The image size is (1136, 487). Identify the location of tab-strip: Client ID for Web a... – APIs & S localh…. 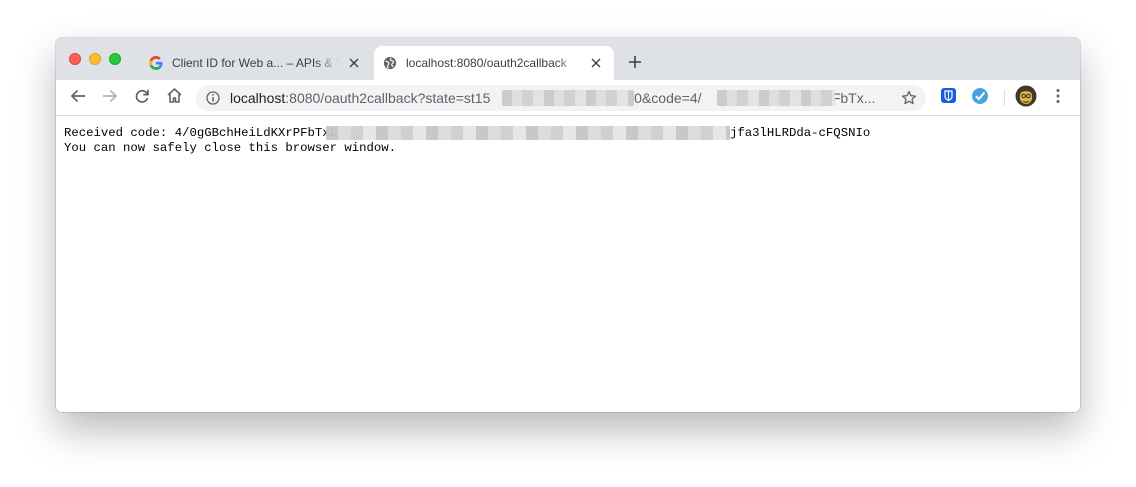
(568, 59).